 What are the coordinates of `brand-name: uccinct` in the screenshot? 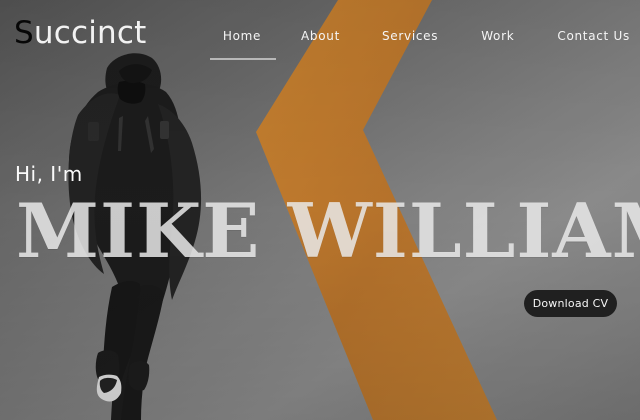 It's located at (90, 33).